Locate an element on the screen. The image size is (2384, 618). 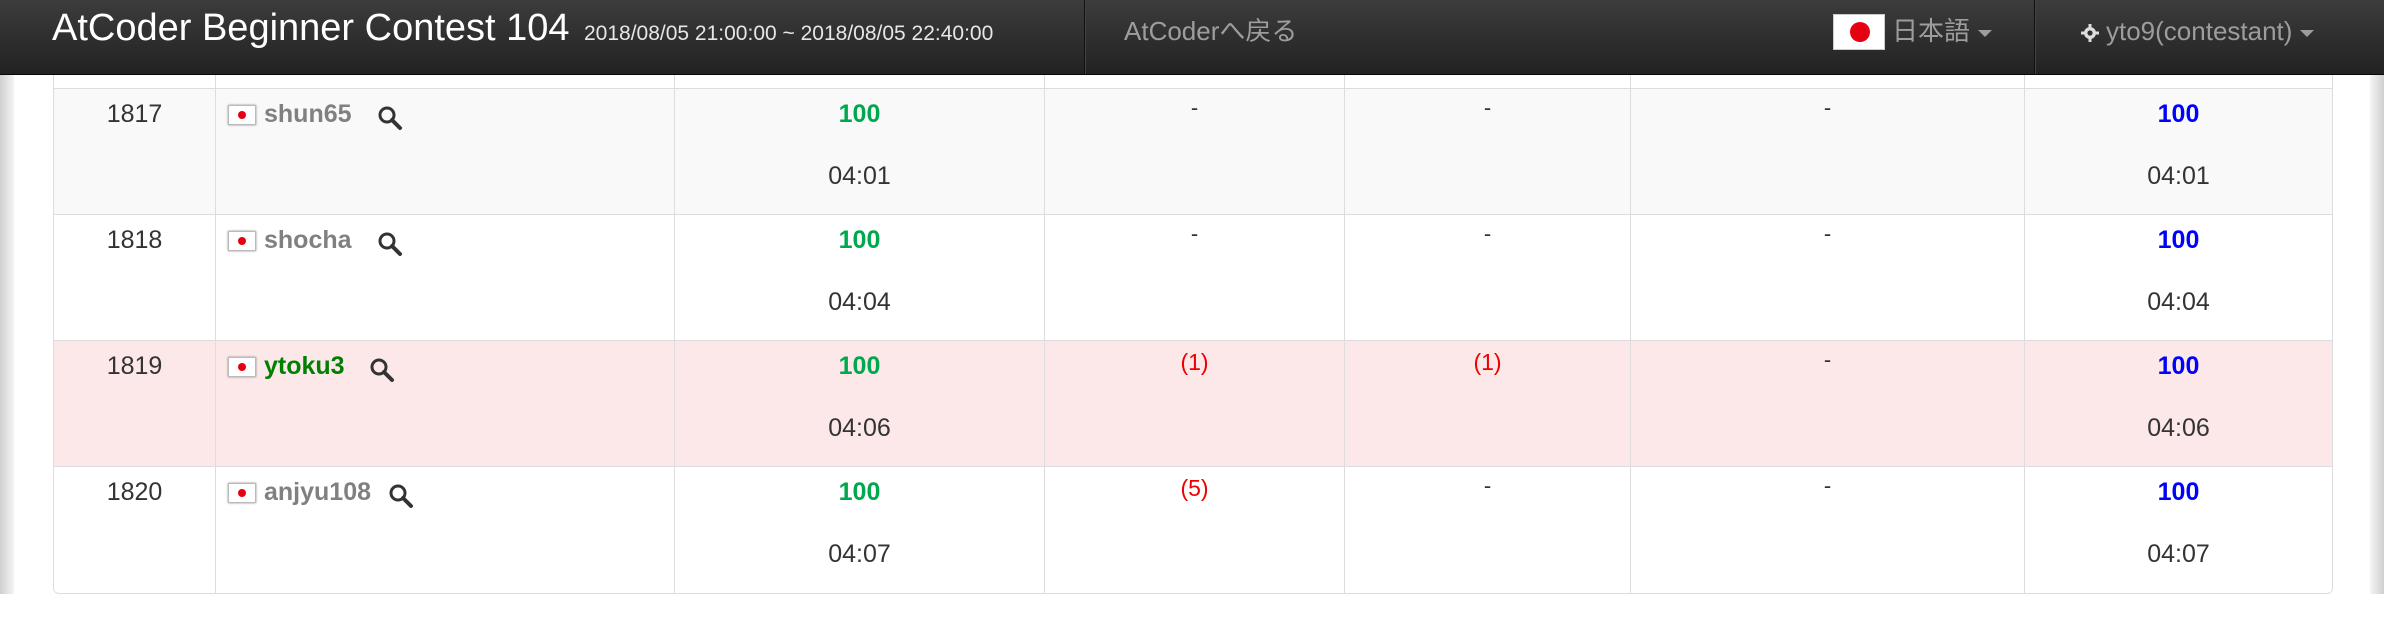
language-dropdown: 日本語 is located at coordinates (1942, 33).